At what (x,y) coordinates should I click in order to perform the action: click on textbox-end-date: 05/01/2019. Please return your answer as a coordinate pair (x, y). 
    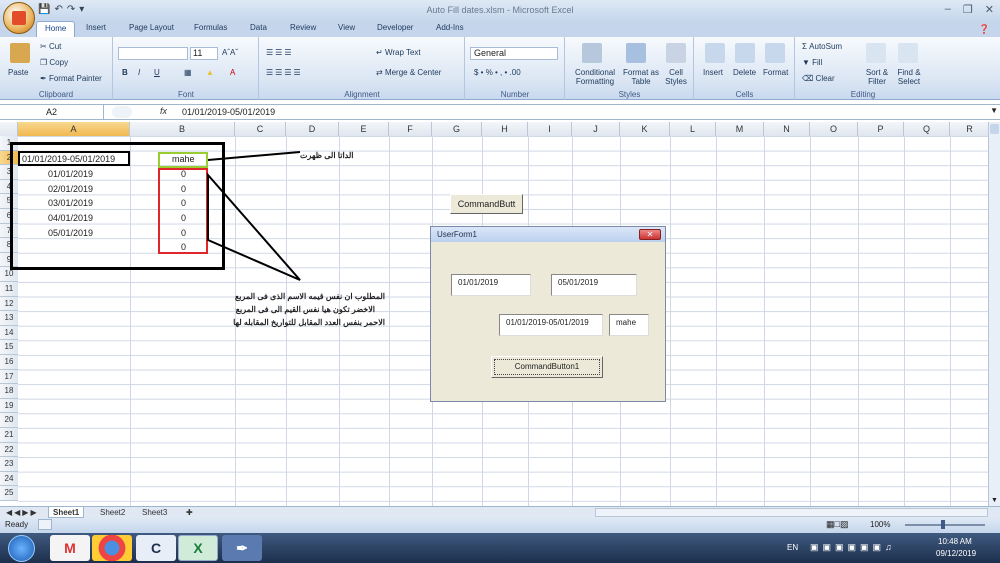
    Looking at the image, I should click on (594, 285).